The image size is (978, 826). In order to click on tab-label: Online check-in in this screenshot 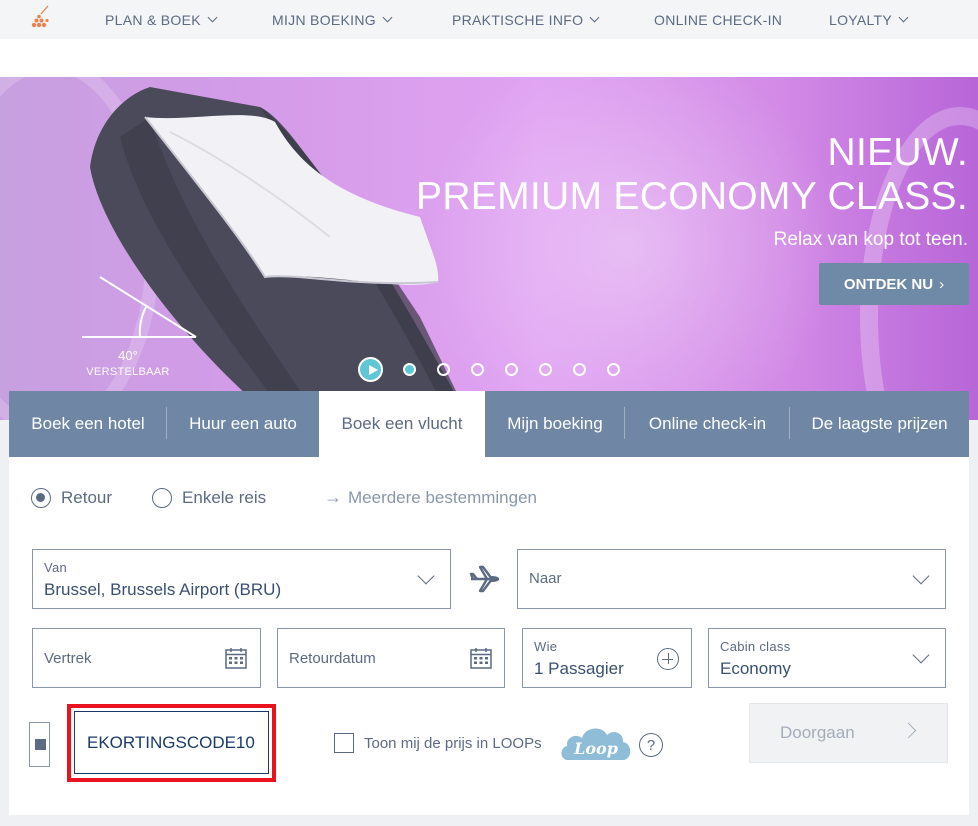, I will do `click(707, 423)`.